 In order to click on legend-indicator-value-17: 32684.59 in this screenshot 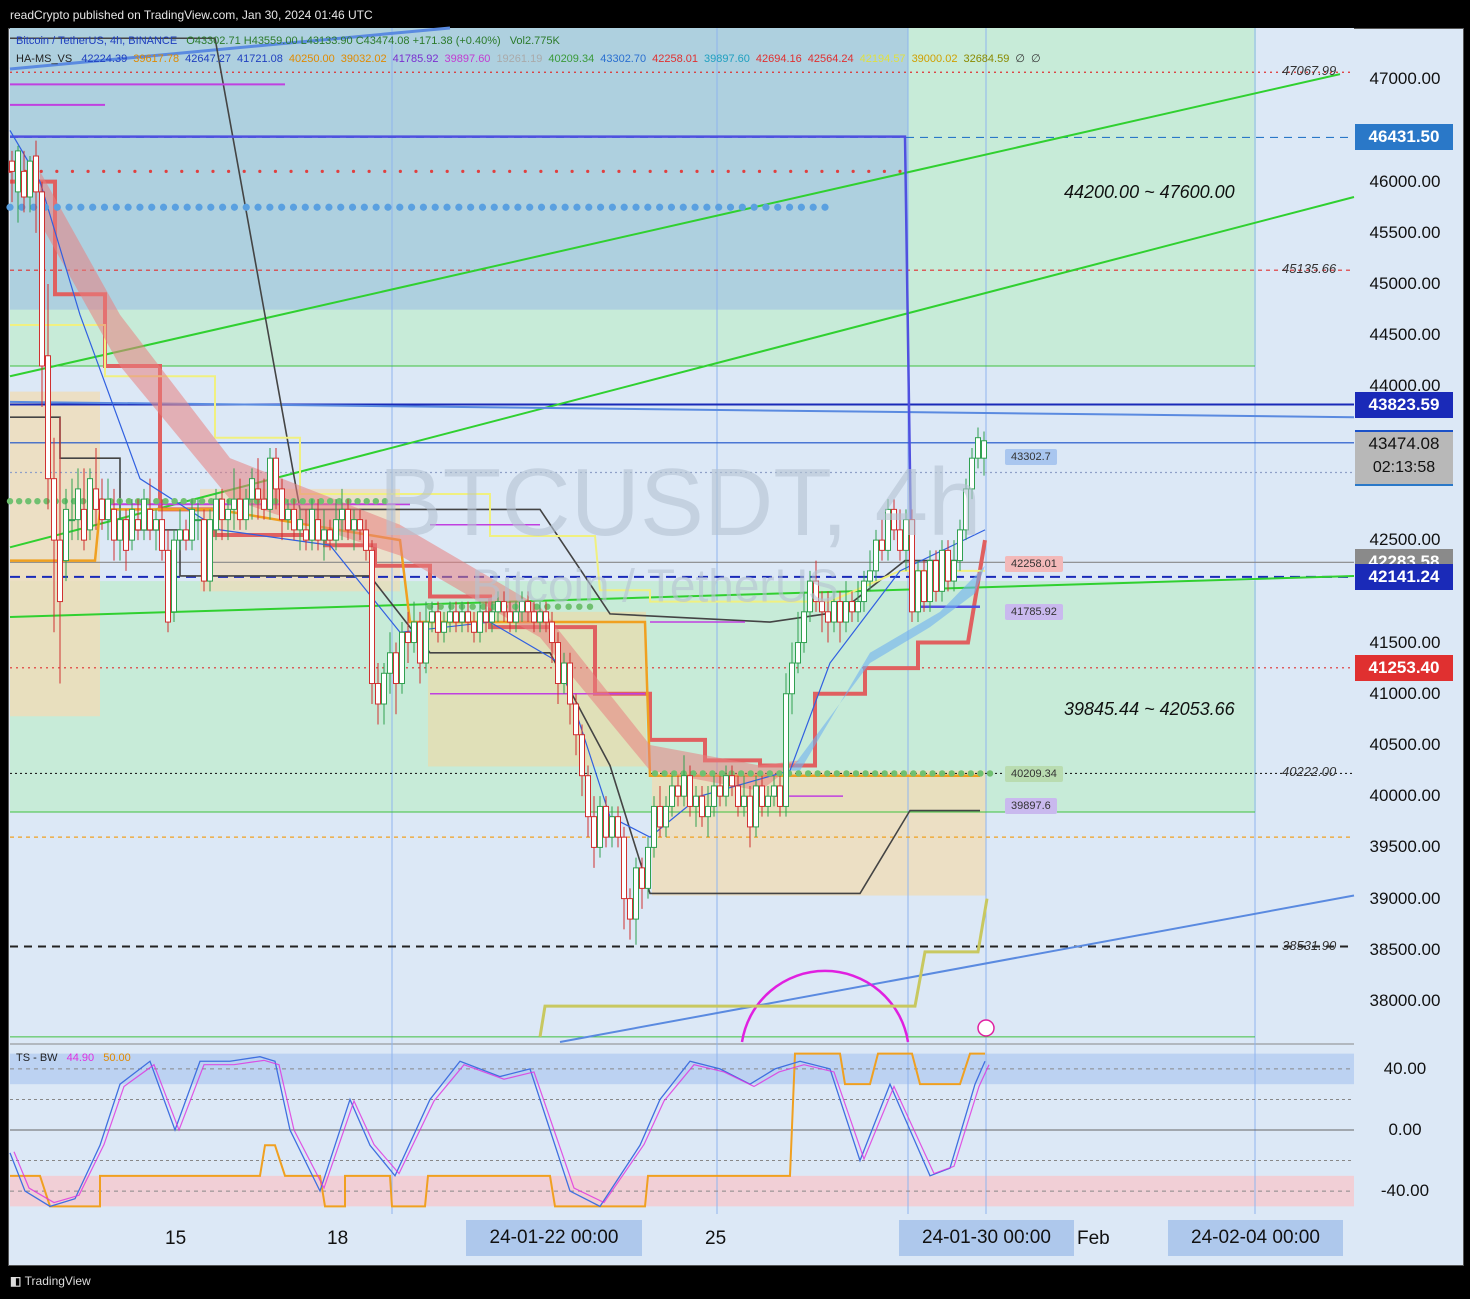, I will do `click(986, 59)`.